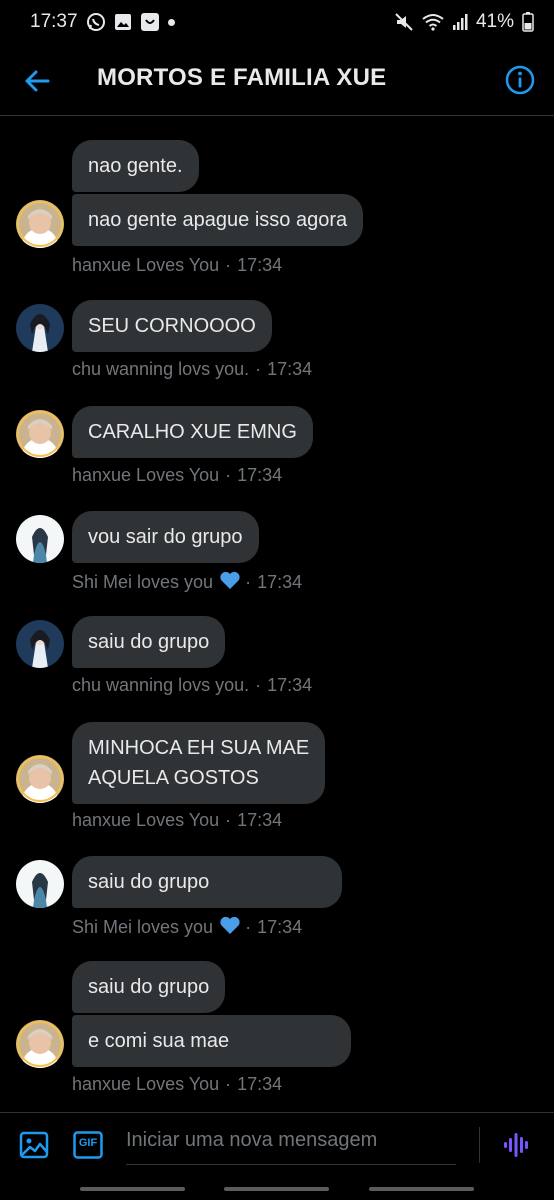  I want to click on composer-divider, so click(479, 1145).